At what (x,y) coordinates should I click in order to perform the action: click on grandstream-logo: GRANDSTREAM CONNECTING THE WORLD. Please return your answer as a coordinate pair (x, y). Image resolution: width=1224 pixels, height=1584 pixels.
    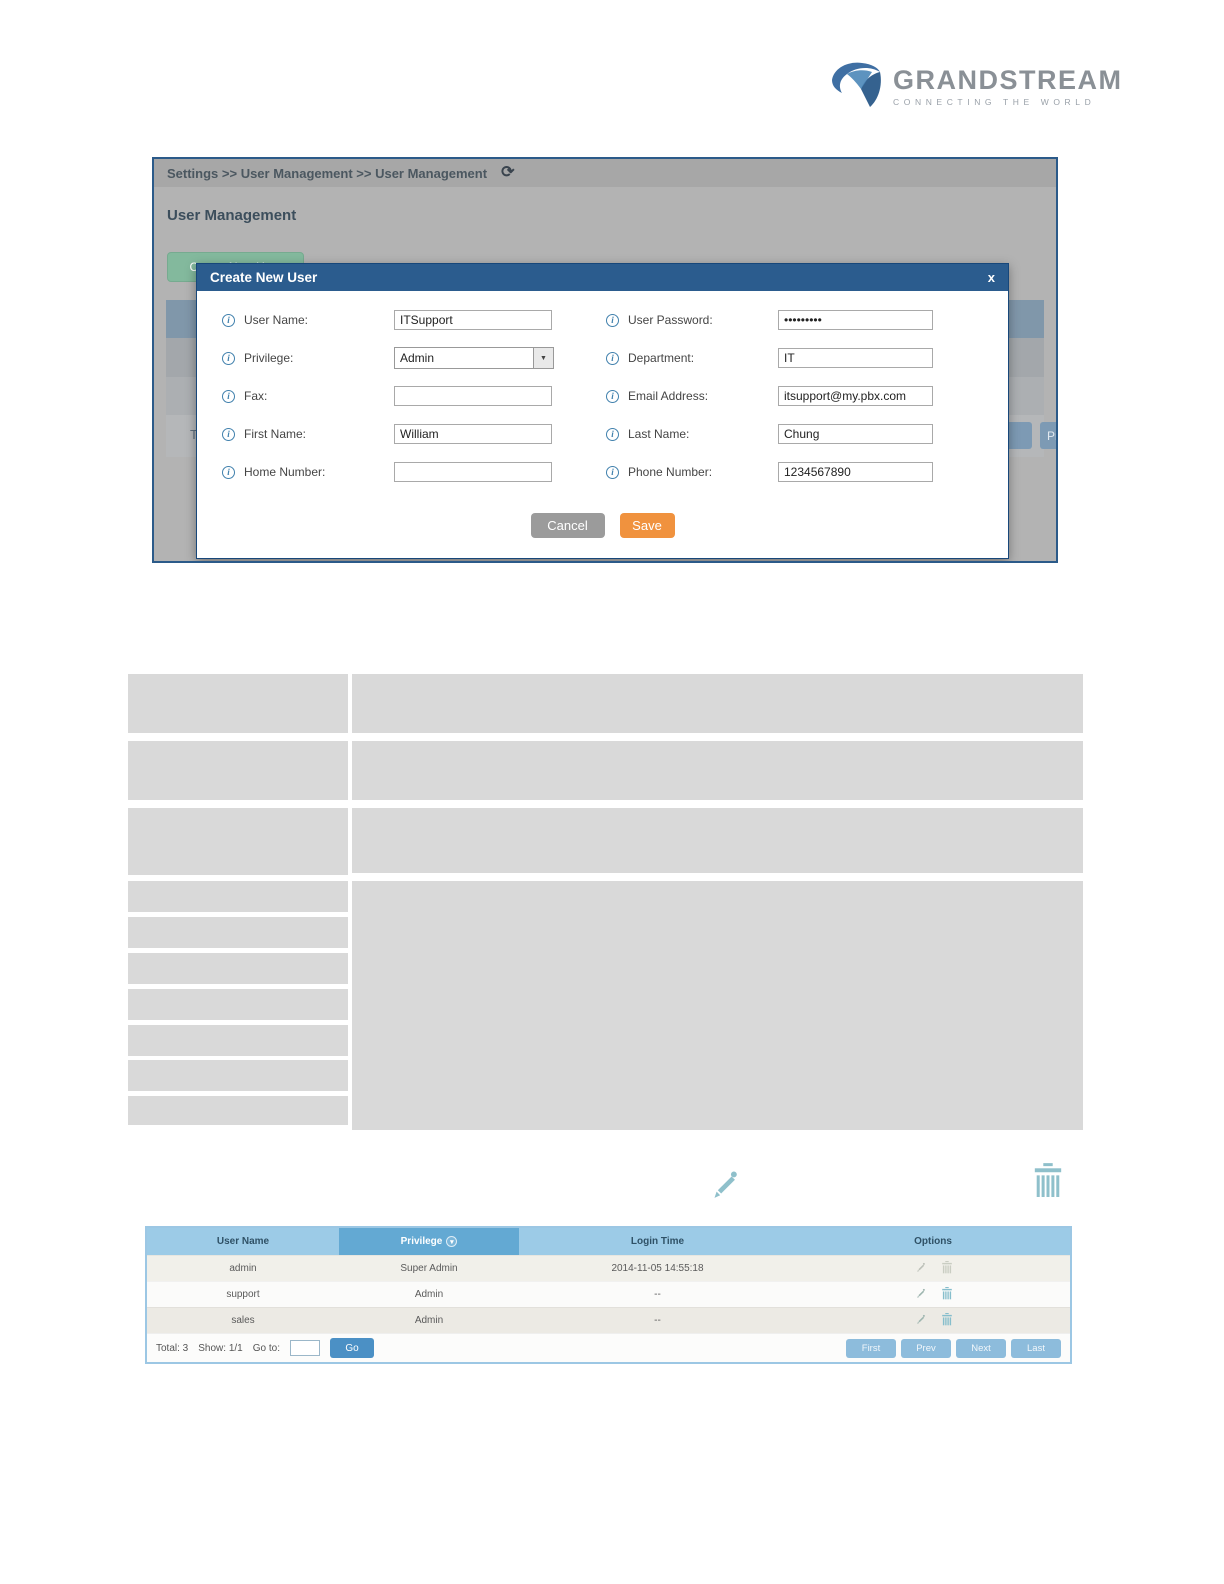
    Looking at the image, I should click on (975, 85).